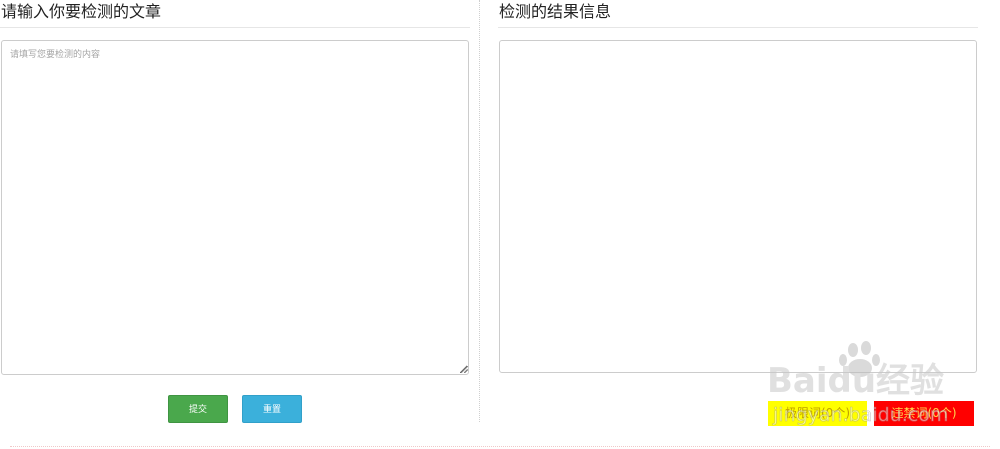  I want to click on result-panel-title: 检测的结果信息, so click(738, 14).